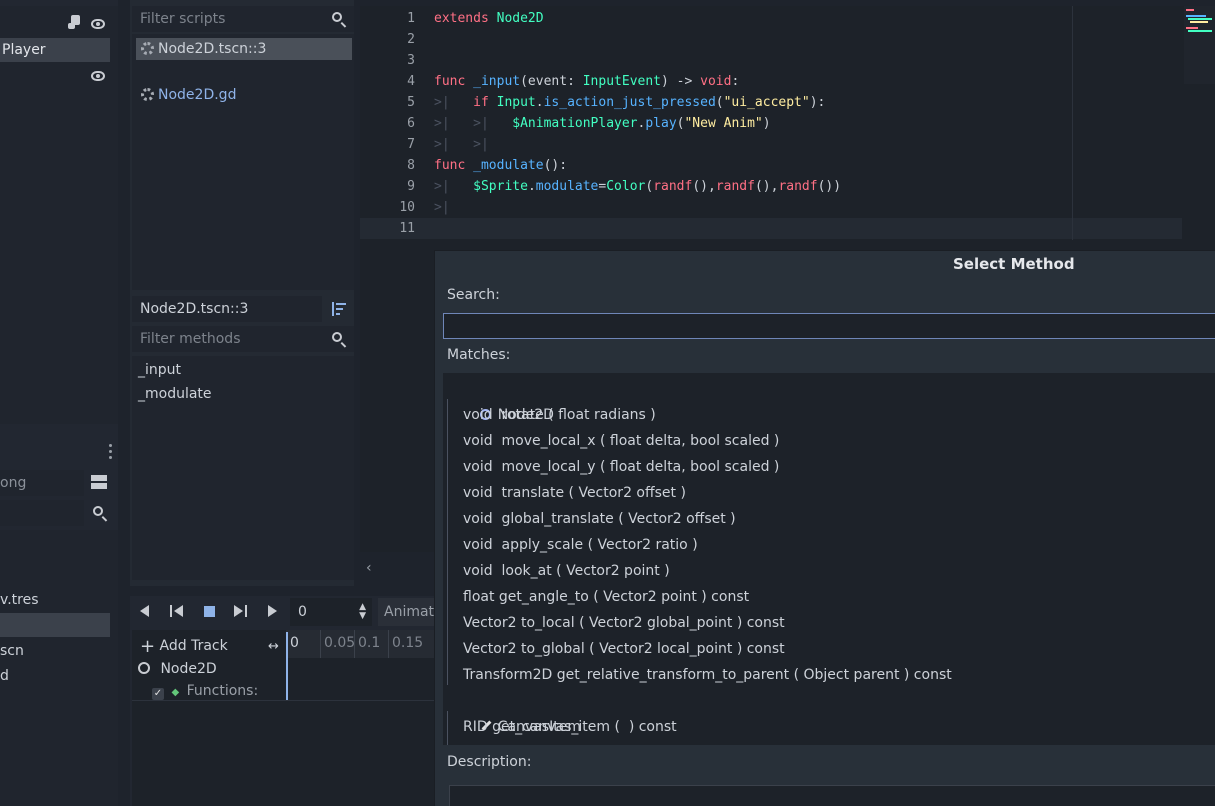  Describe the element at coordinates (212, 49) in the screenshot. I see `script-item-label: Node2D.tscn::3` at that location.